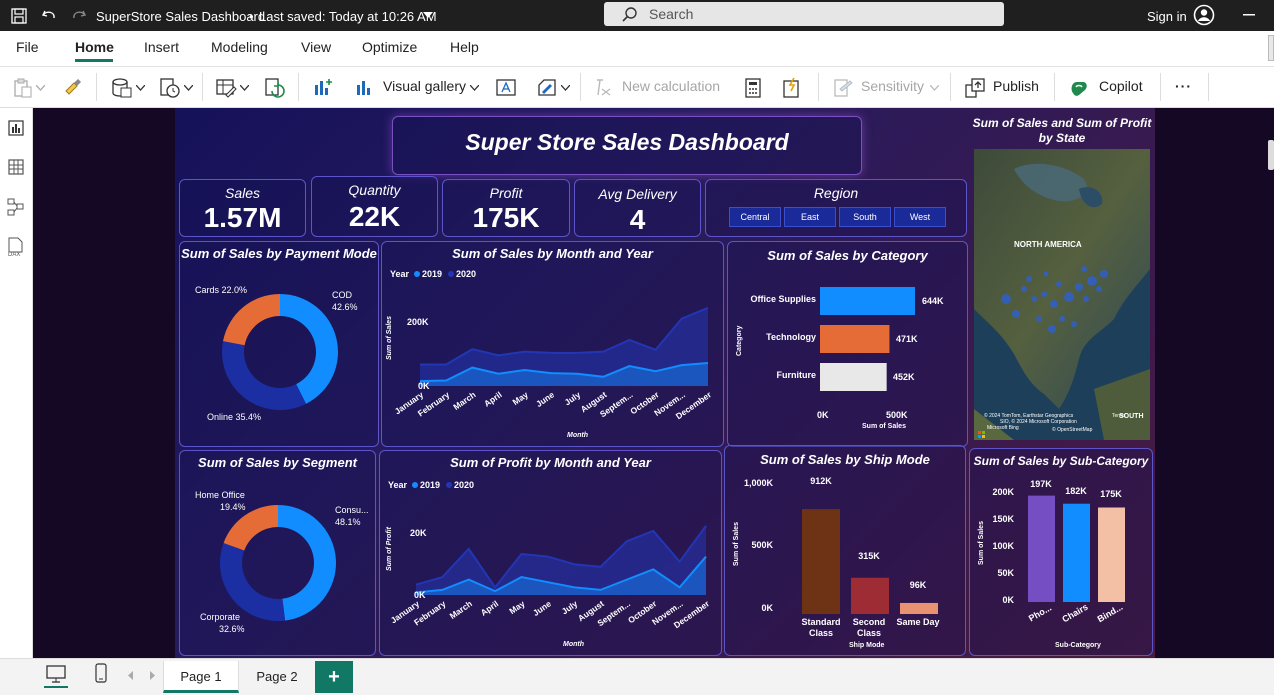 The image size is (1274, 695). I want to click on kpi-label: Profit, so click(506, 193).